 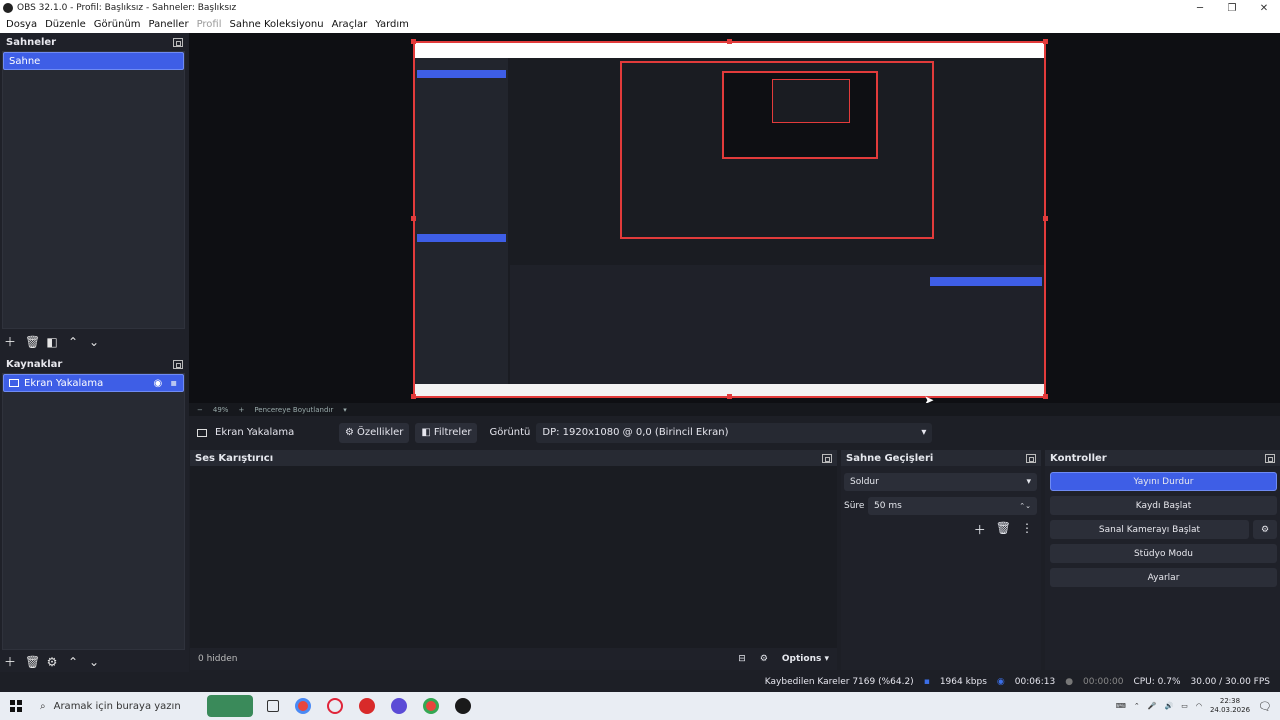 What do you see at coordinates (334, 706) in the screenshot?
I see `opera-icon` at bounding box center [334, 706].